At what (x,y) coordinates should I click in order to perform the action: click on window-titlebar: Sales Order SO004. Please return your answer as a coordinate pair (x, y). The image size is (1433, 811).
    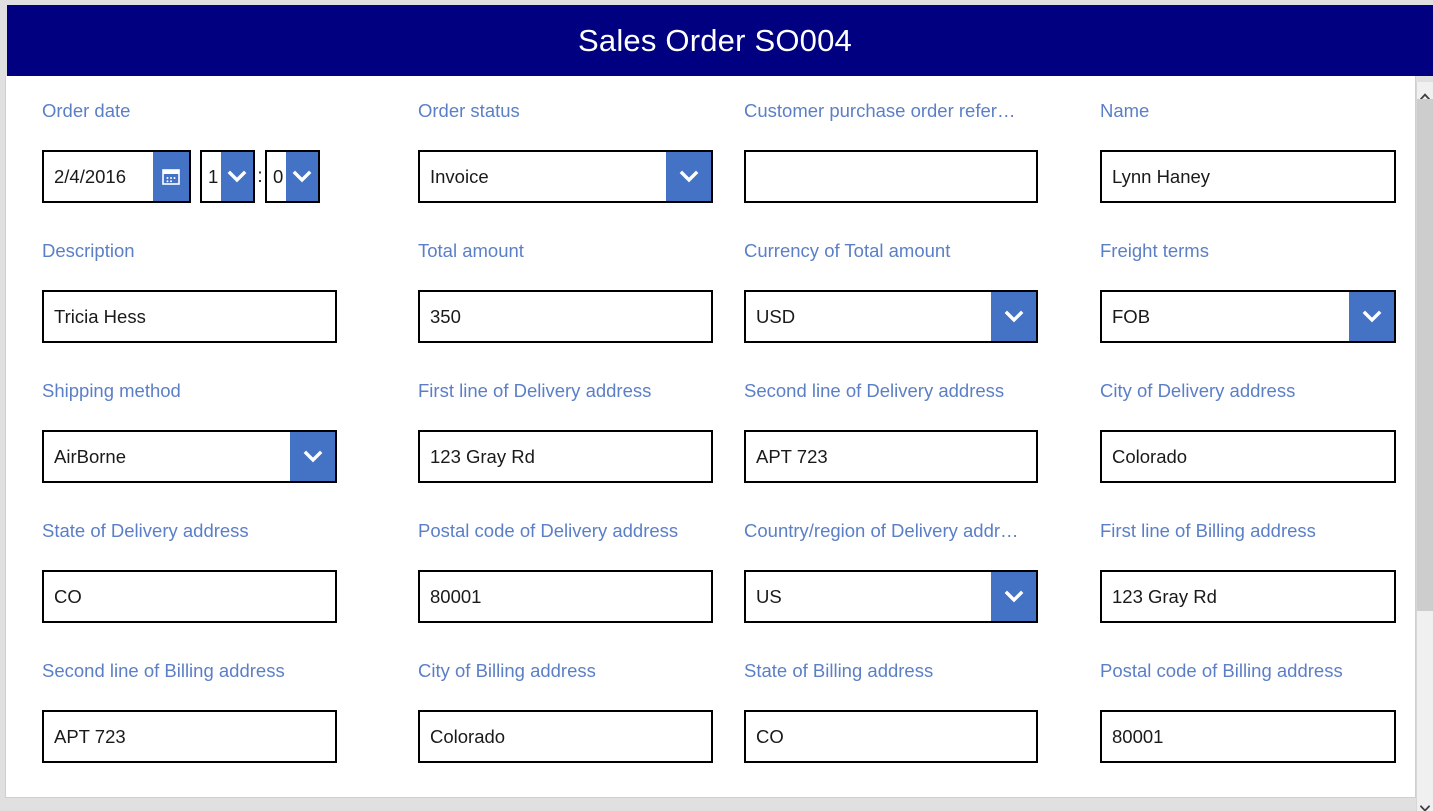
    Looking at the image, I should click on (720, 40).